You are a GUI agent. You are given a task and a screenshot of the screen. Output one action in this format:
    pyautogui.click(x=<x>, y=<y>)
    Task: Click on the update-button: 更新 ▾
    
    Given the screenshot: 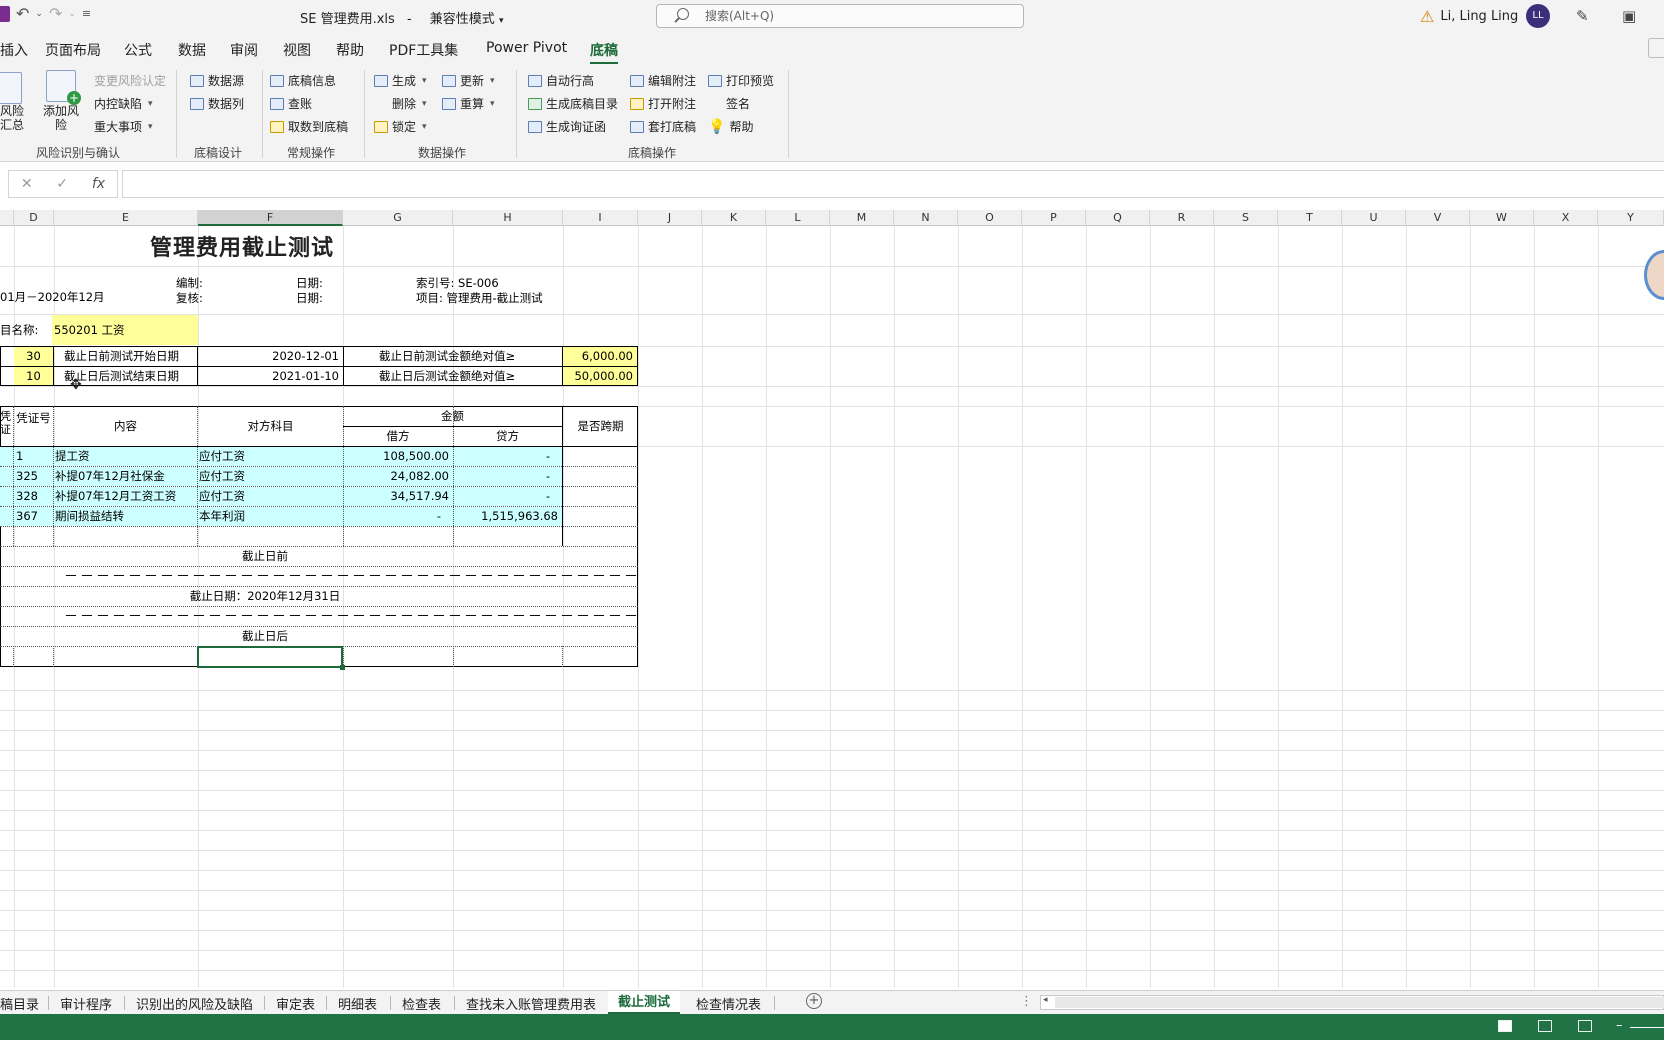 What is the action you would take?
    pyautogui.click(x=468, y=80)
    